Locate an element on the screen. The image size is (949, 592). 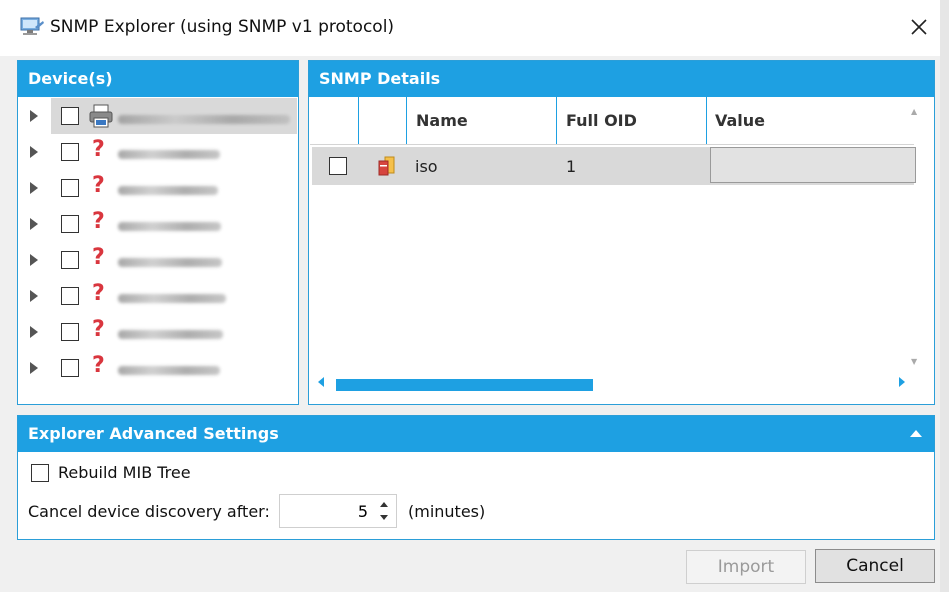
collapse-up-icon is located at coordinates (916, 433).